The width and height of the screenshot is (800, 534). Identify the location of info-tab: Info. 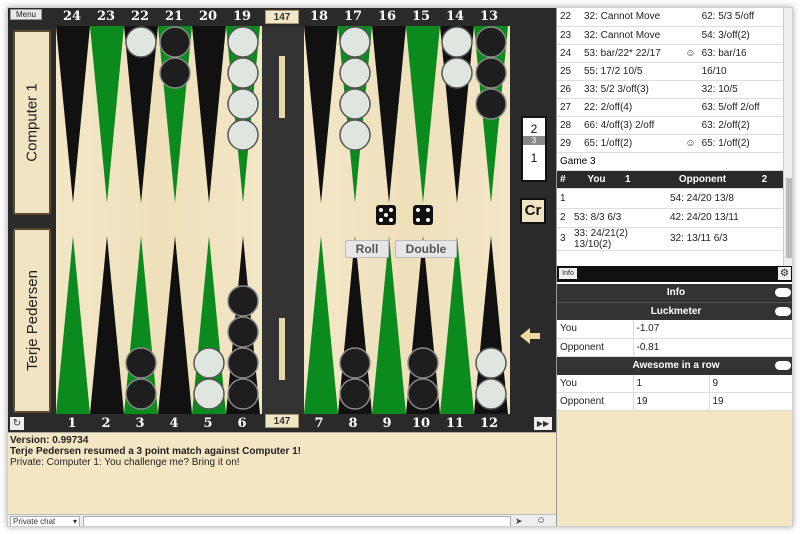
(568, 273).